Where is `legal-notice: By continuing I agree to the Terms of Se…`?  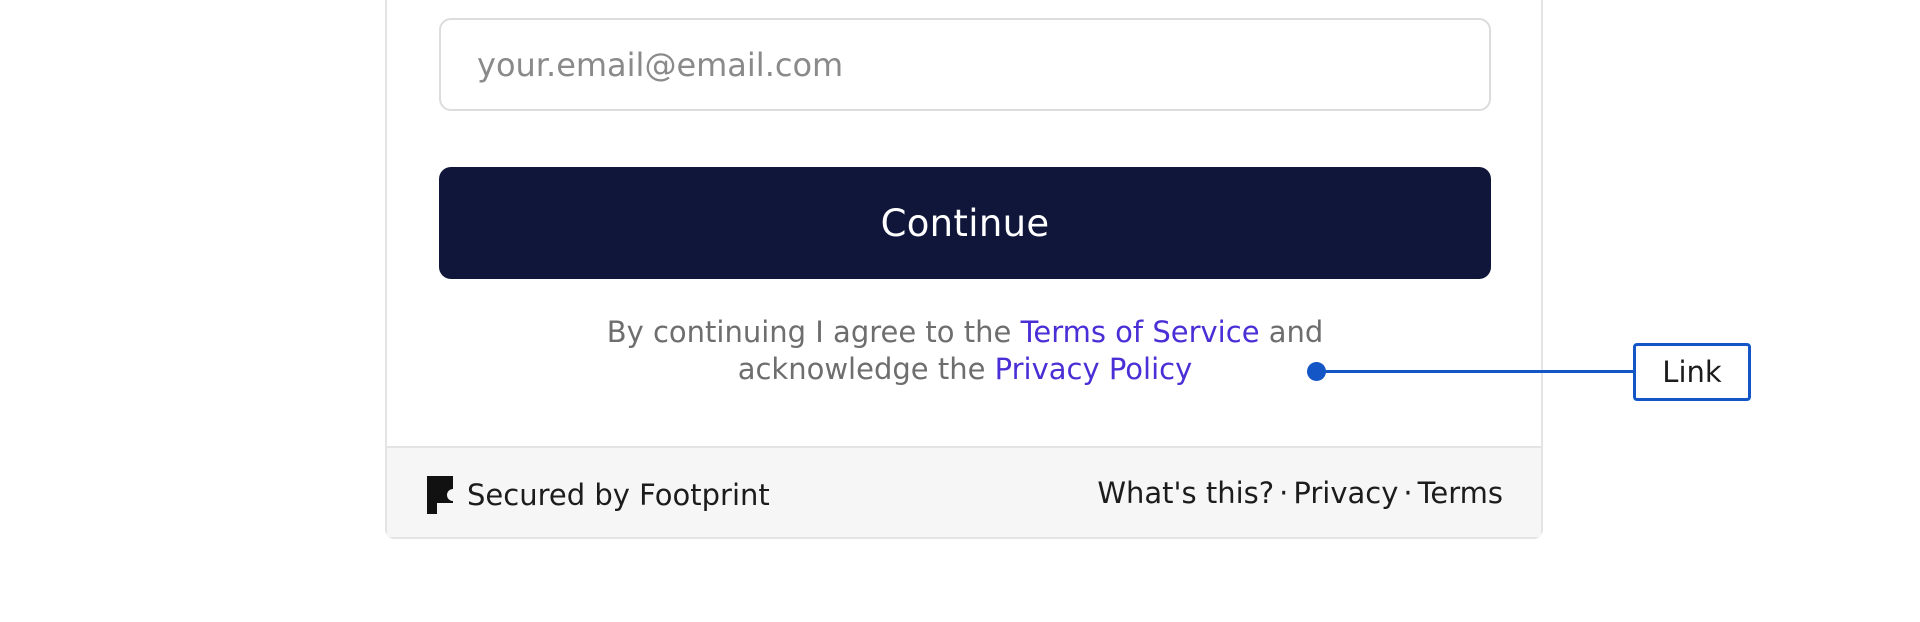
legal-notice: By continuing I agree to the Terms of Se… is located at coordinates (965, 351).